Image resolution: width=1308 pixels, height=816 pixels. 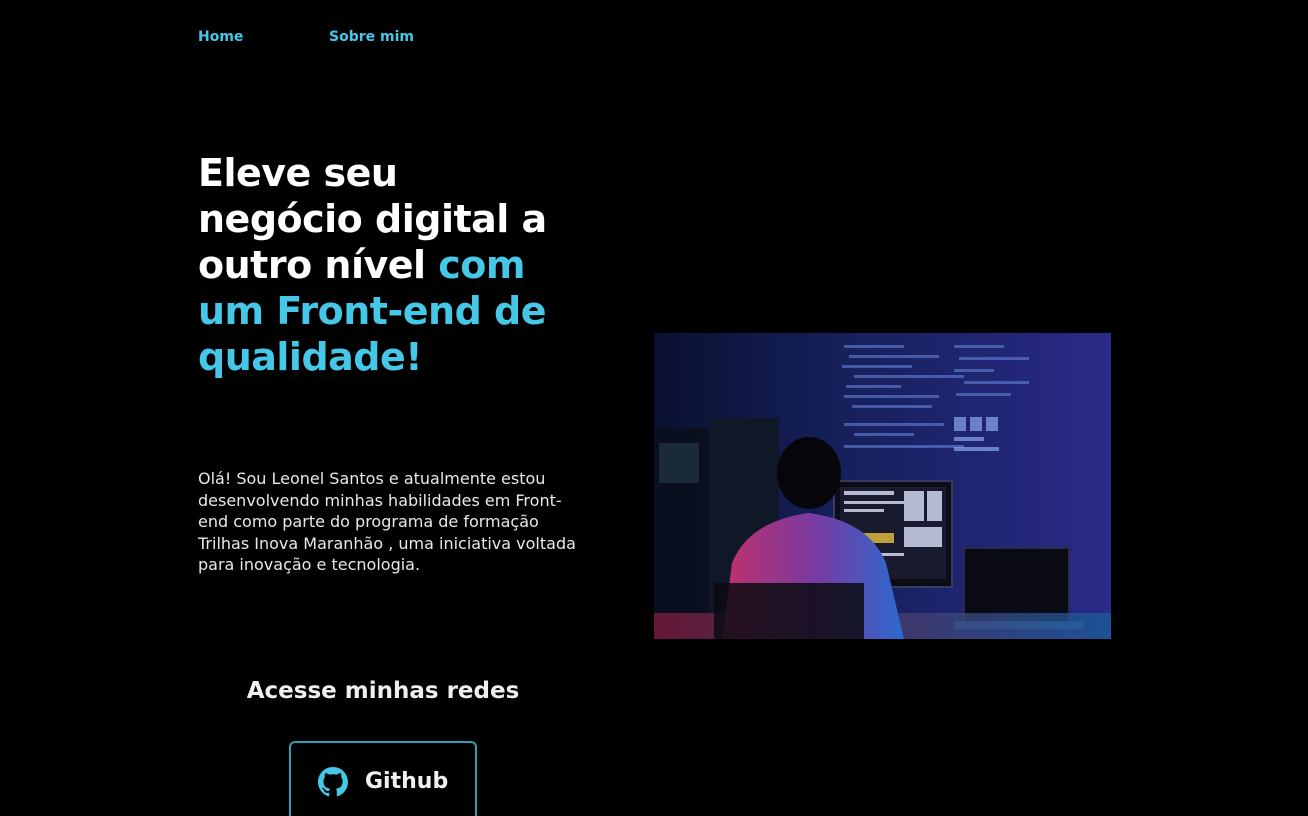 I want to click on top-nav: Home Sobre mim, so click(x=306, y=37).